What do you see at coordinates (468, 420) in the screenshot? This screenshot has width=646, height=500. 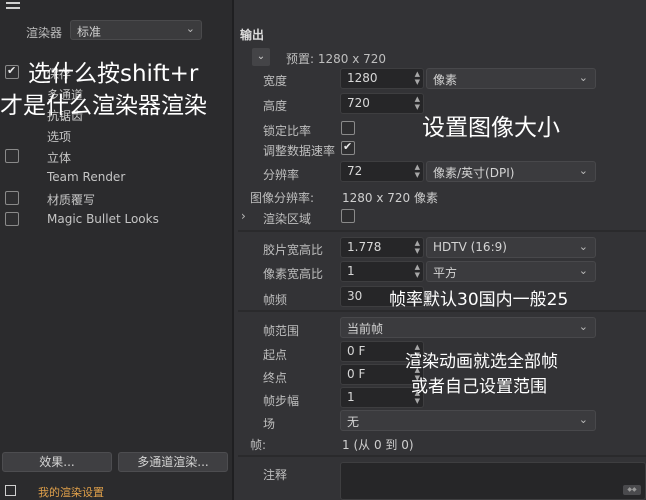 I see `field-select: 无 ⌄` at bounding box center [468, 420].